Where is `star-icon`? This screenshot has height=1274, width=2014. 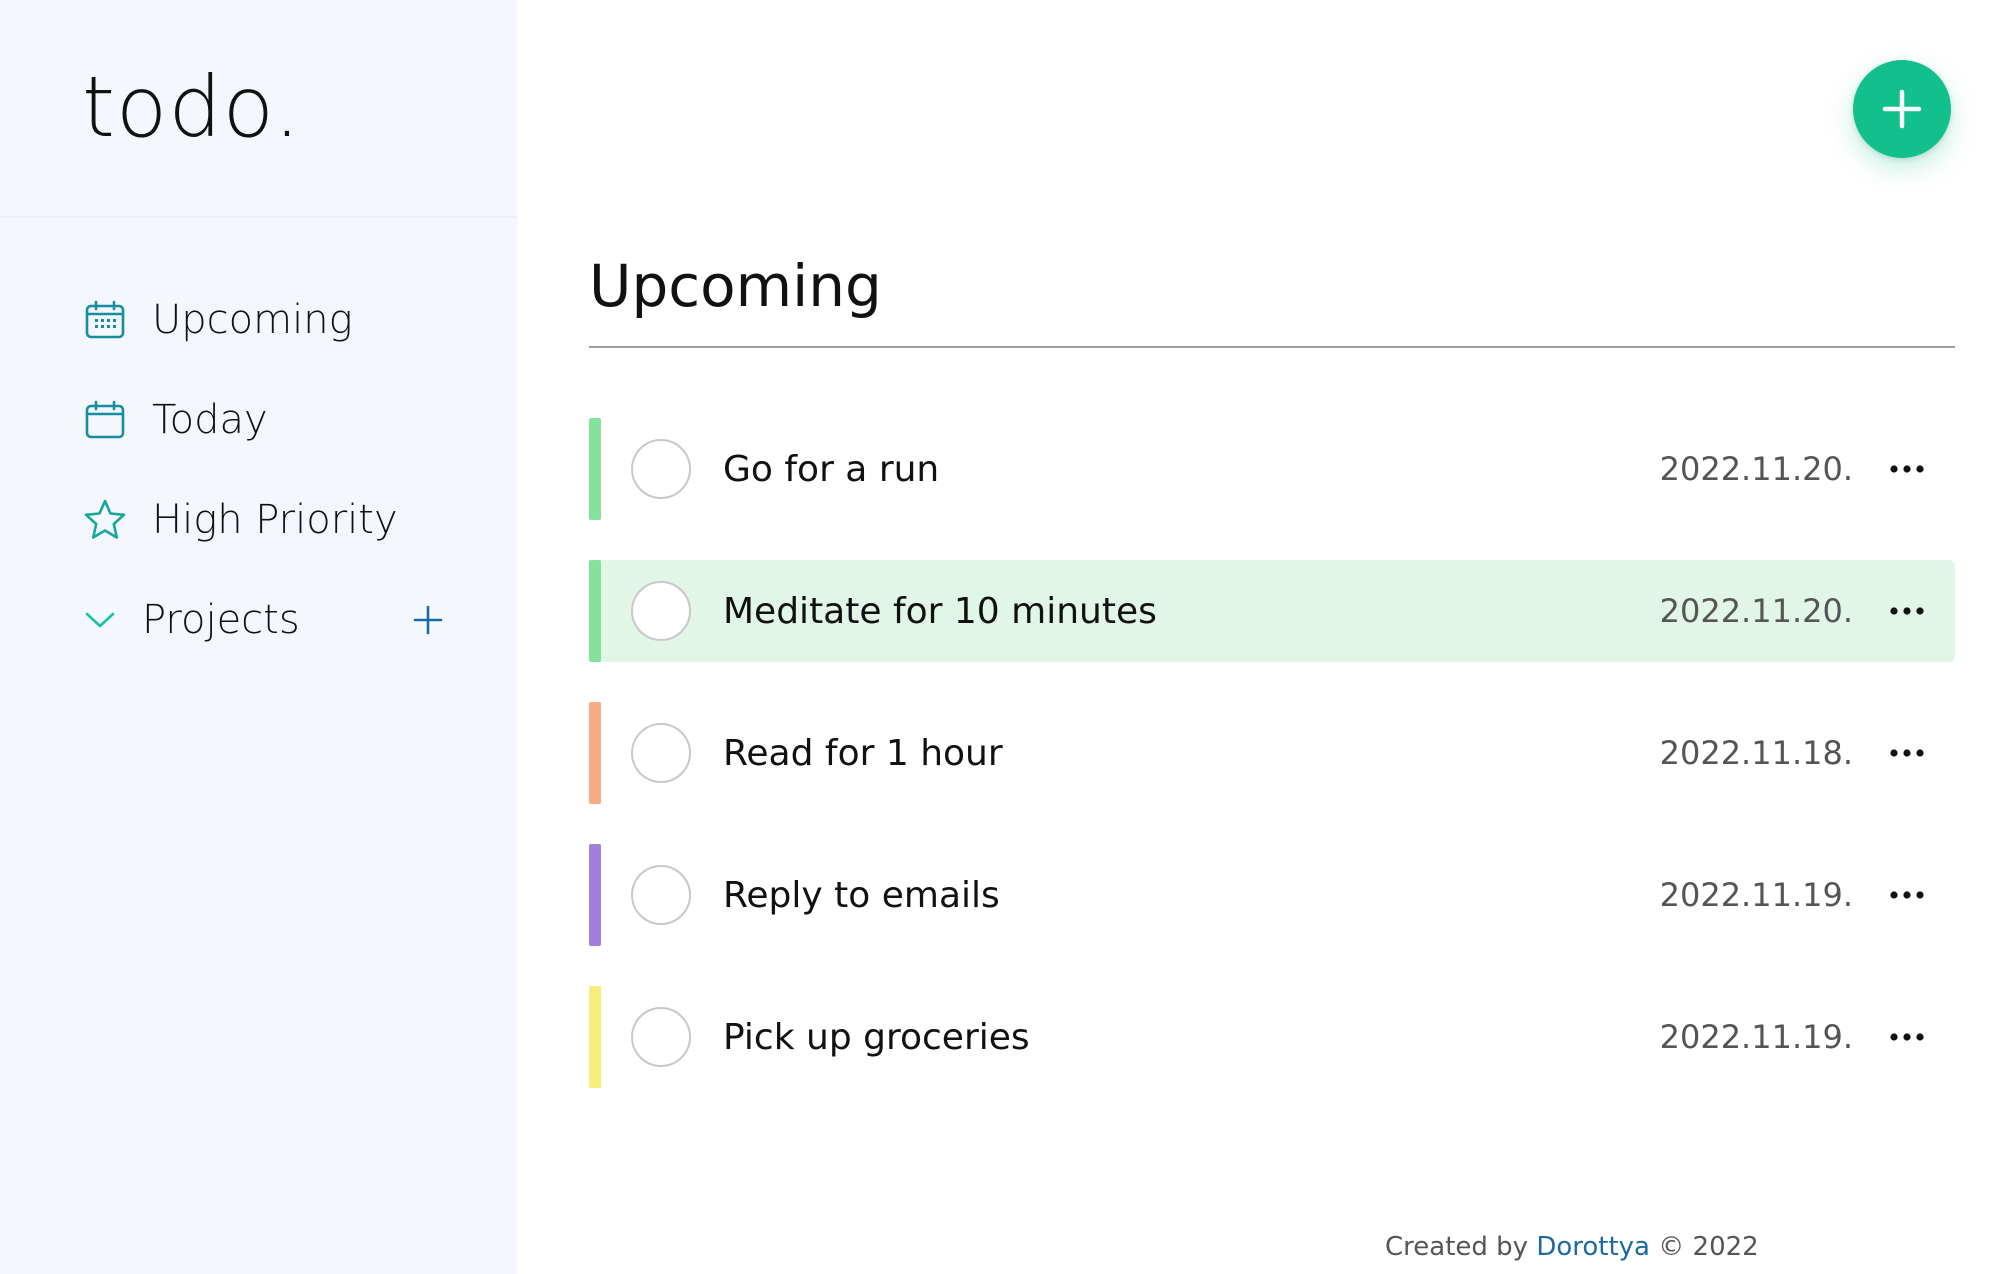
star-icon is located at coordinates (105, 520).